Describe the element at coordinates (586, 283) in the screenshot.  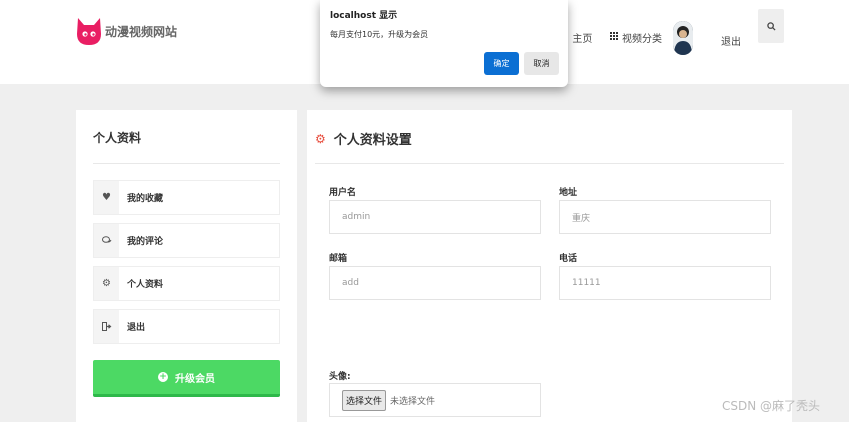
I see `phone-value: 11111` at that location.